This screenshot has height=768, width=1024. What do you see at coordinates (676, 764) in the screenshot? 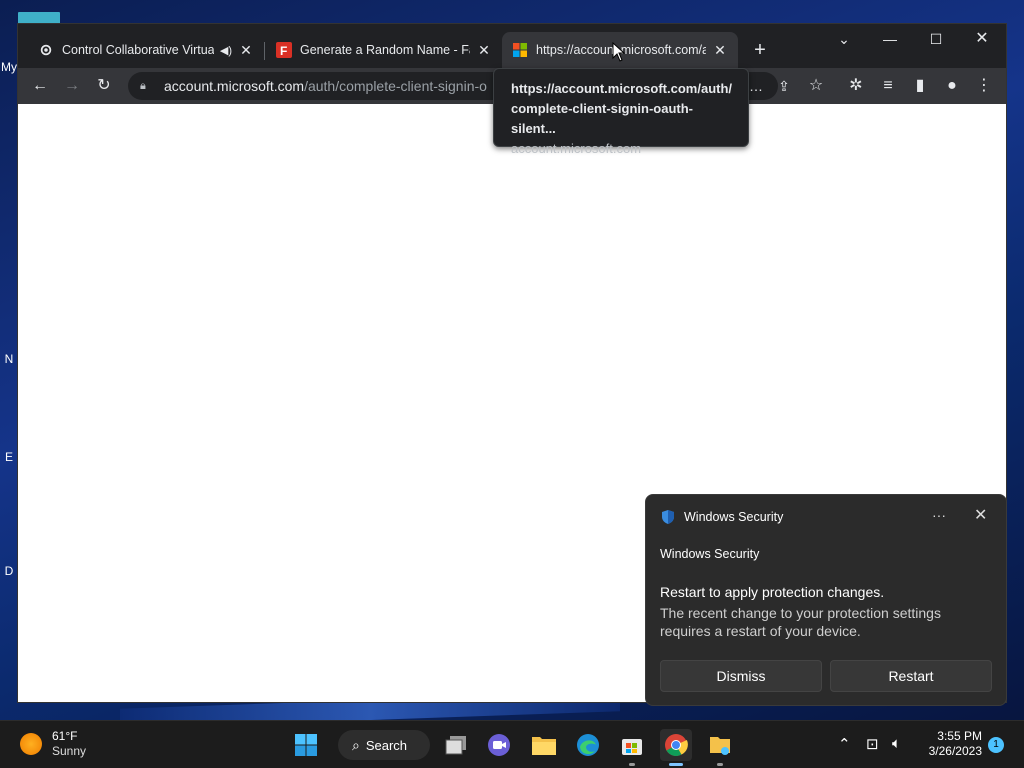
I see `active-app-indicator` at bounding box center [676, 764].